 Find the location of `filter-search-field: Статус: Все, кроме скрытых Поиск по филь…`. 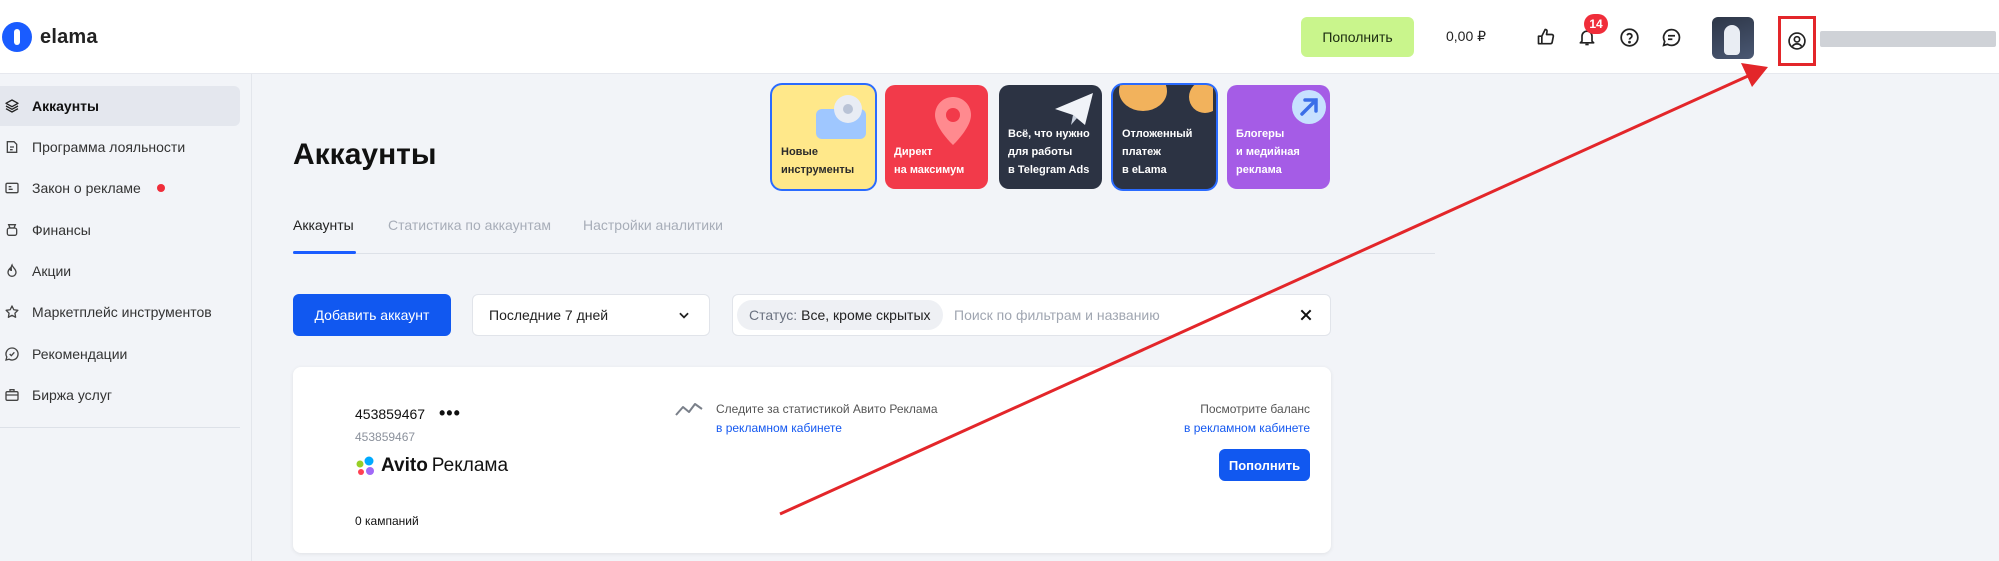

filter-search-field: Статус: Все, кроме скрытых Поиск по филь… is located at coordinates (1031, 315).